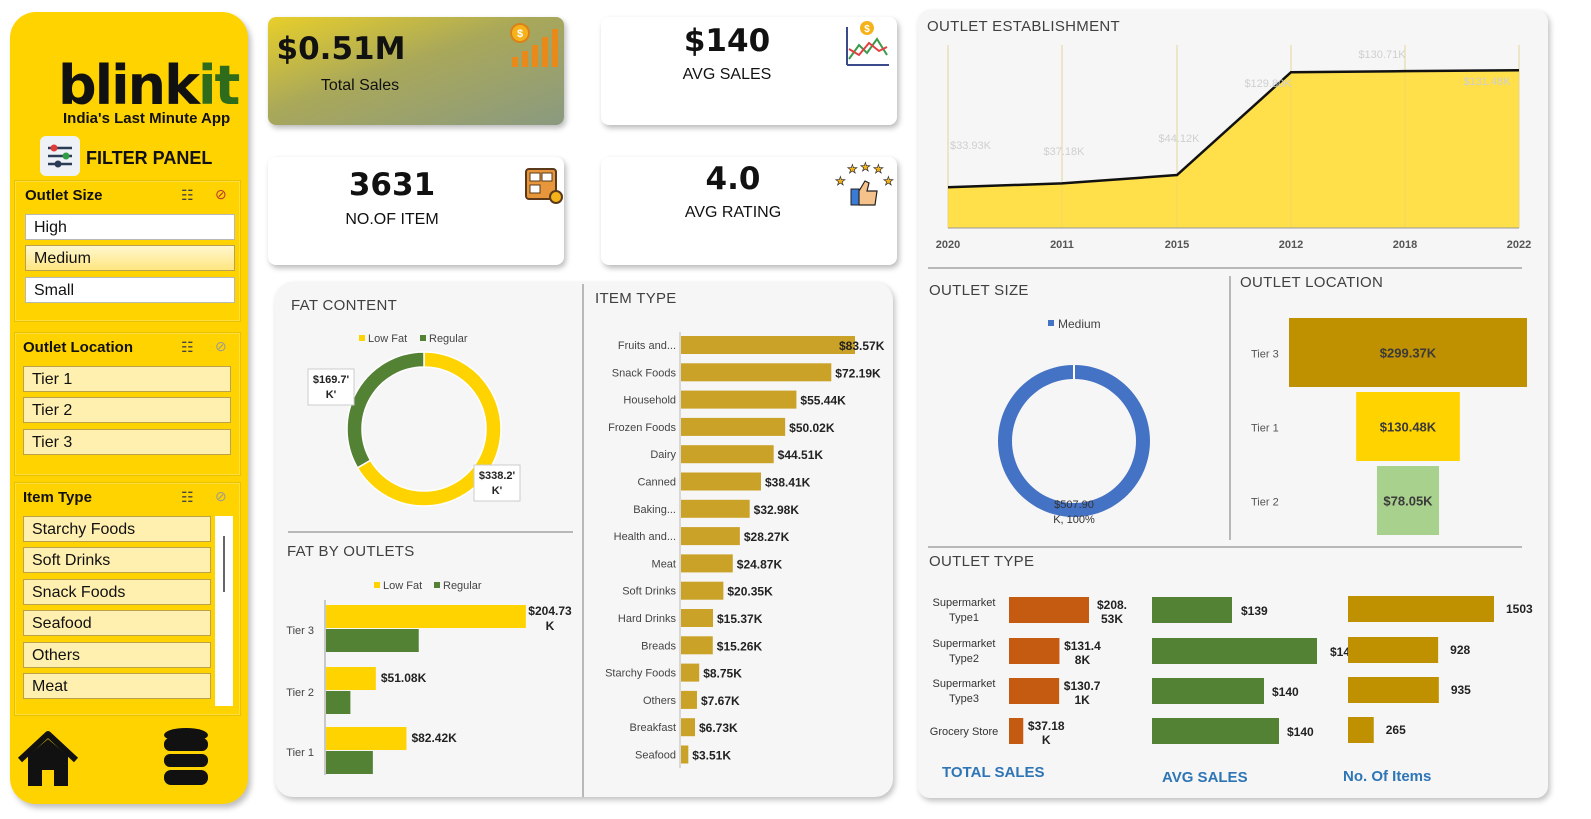 The height and width of the screenshot is (819, 1591). Describe the element at coordinates (497, 491) in the screenshot. I see `data-label-lowfat-line2: K'` at that location.